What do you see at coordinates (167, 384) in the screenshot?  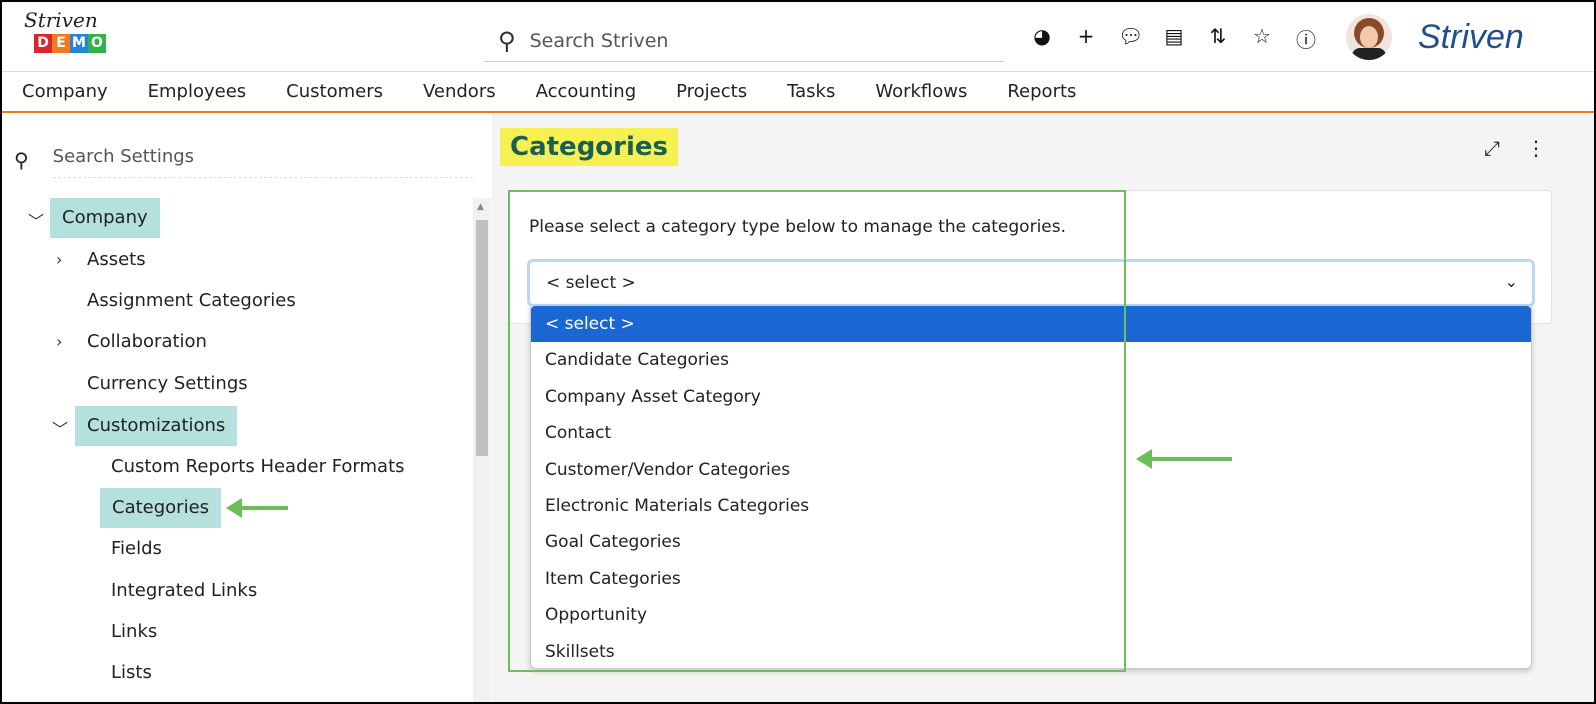 I see `tree-item-currency-settings: Currency Settings` at bounding box center [167, 384].